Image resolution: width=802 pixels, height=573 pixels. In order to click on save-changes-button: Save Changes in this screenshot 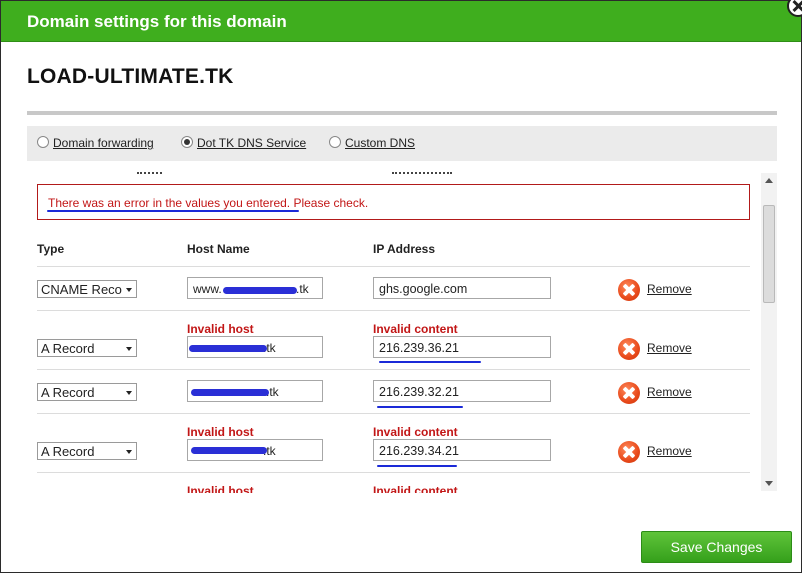, I will do `click(716, 547)`.